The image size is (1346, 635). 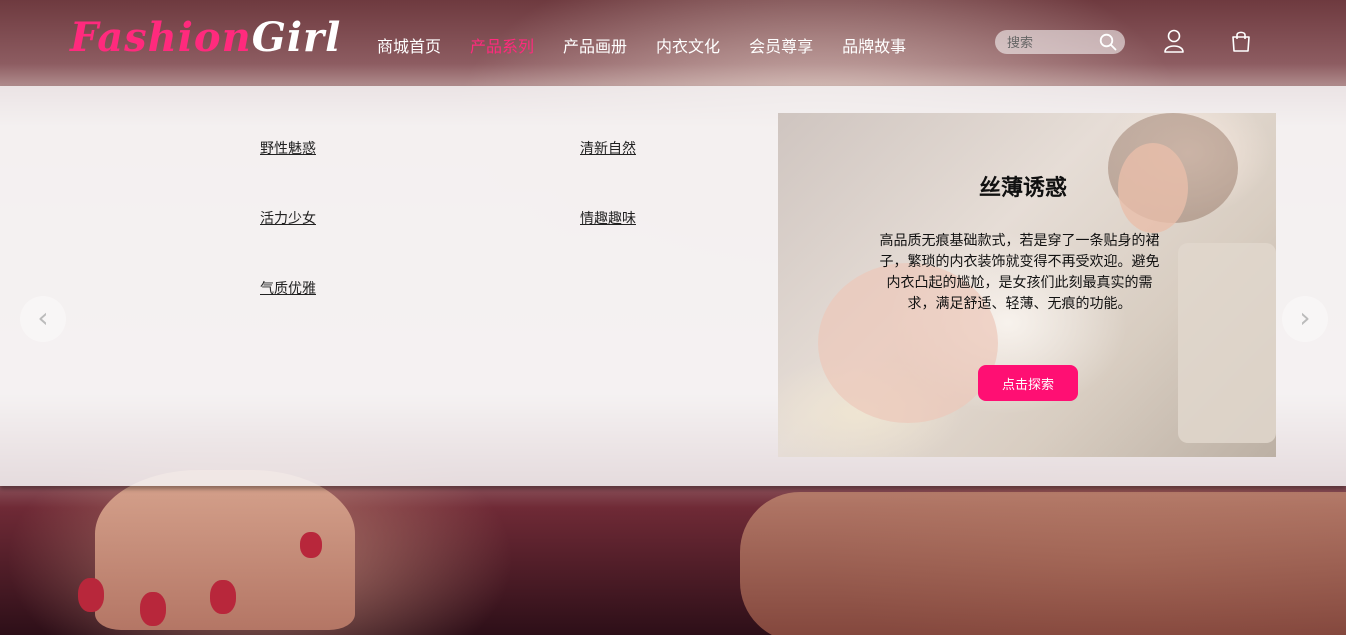 I want to click on brand-logo: FashionGirl, so click(x=205, y=37).